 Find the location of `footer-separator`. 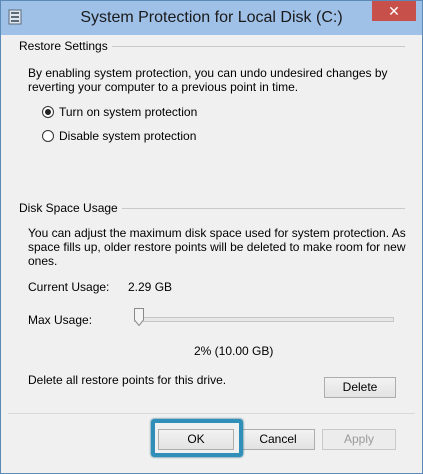

footer-separator is located at coordinates (211, 413).